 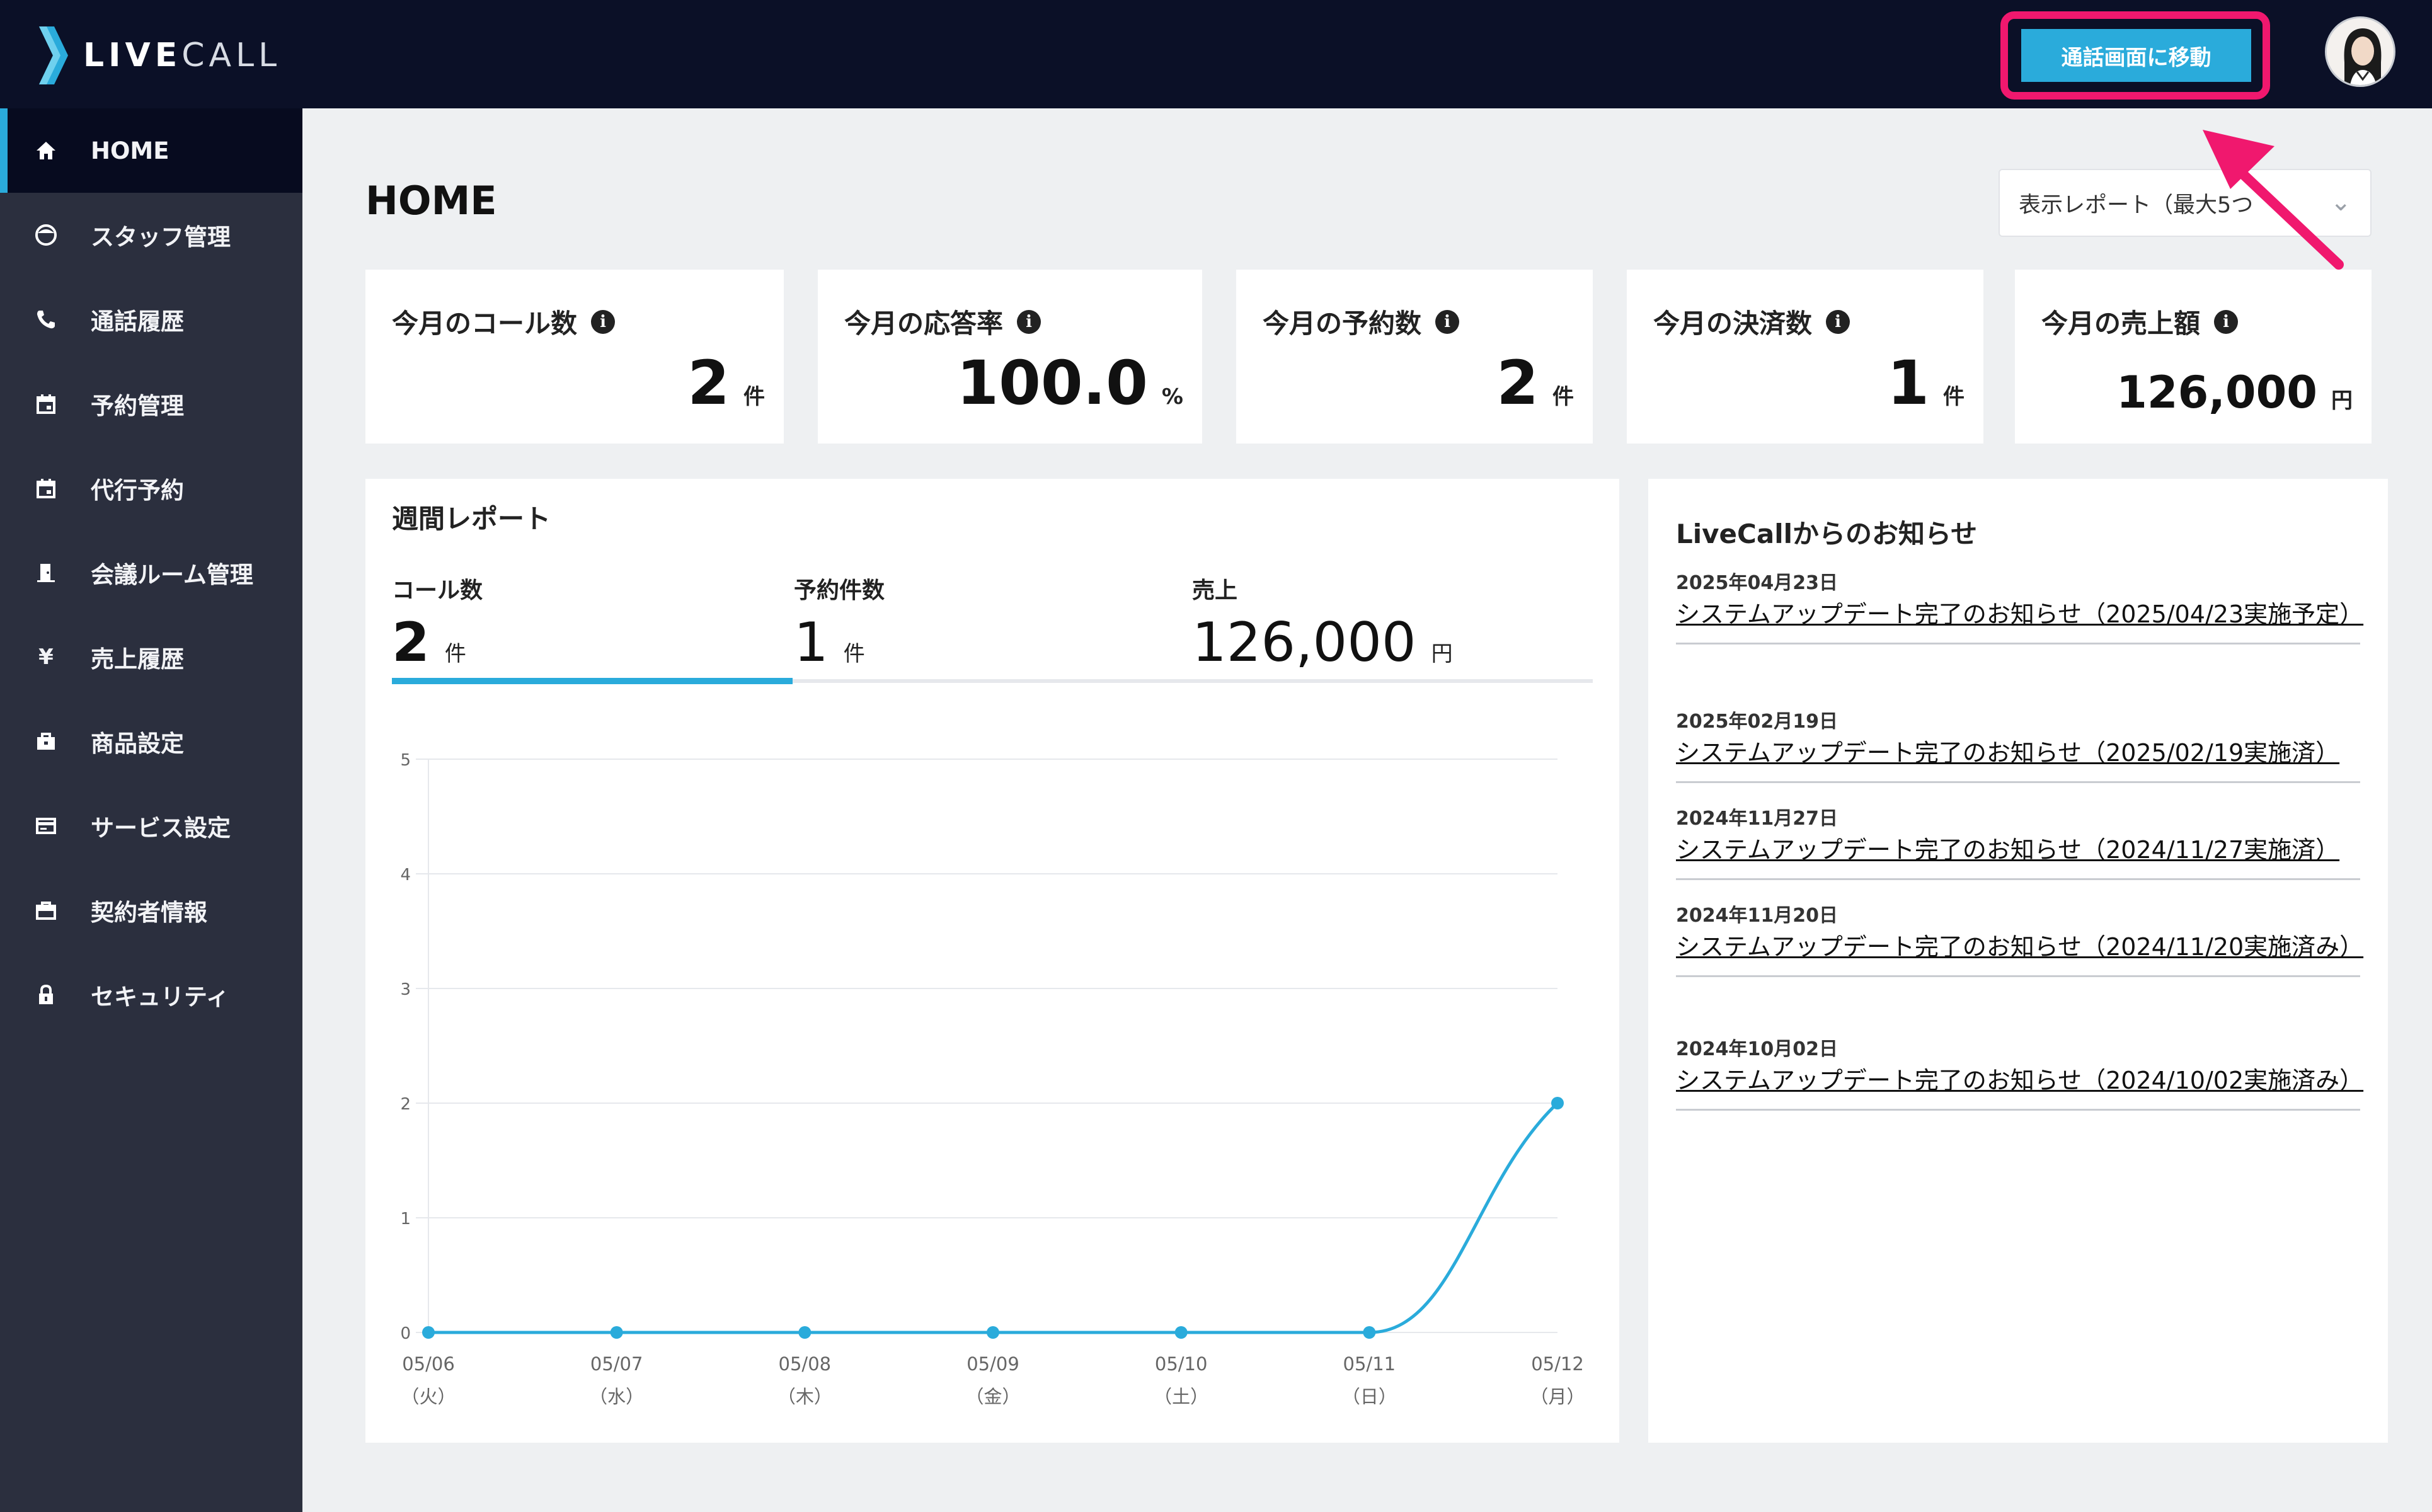 What do you see at coordinates (2020, 952) in the screenshot?
I see `news-link: システムアップデート完了のお知らせ（2024/11/20実施済み）` at bounding box center [2020, 952].